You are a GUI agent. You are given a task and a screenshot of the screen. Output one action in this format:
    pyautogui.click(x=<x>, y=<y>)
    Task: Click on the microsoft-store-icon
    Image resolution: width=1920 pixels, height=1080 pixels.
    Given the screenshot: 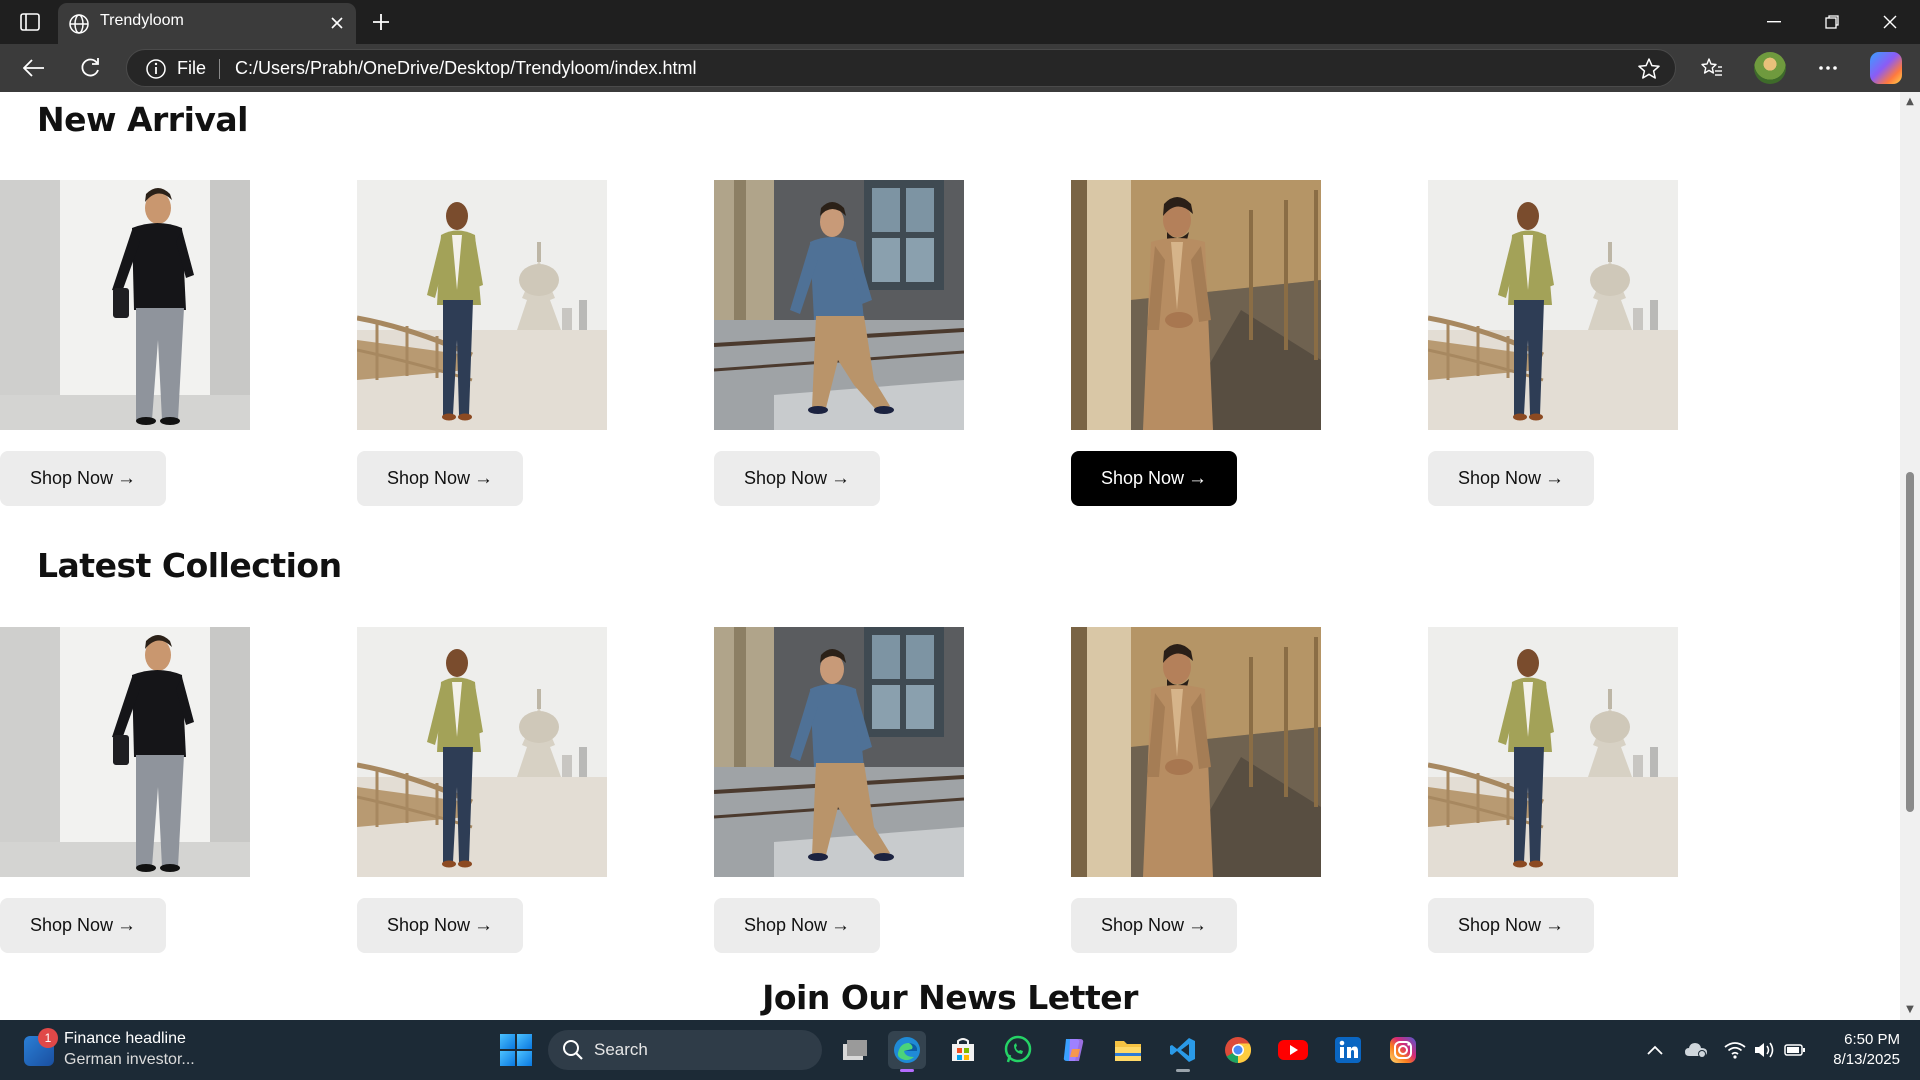 What is the action you would take?
    pyautogui.click(x=963, y=1050)
    